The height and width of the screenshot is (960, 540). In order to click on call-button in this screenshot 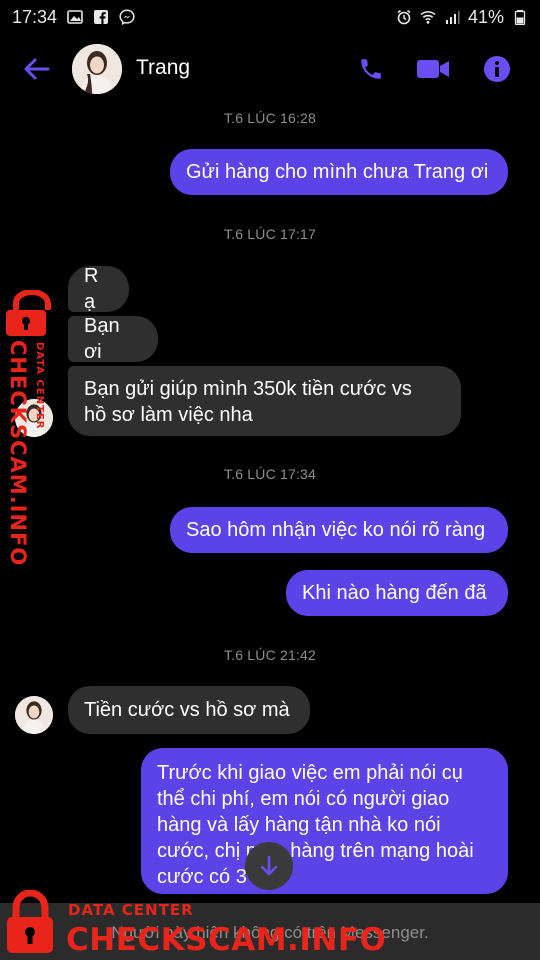, I will do `click(371, 69)`.